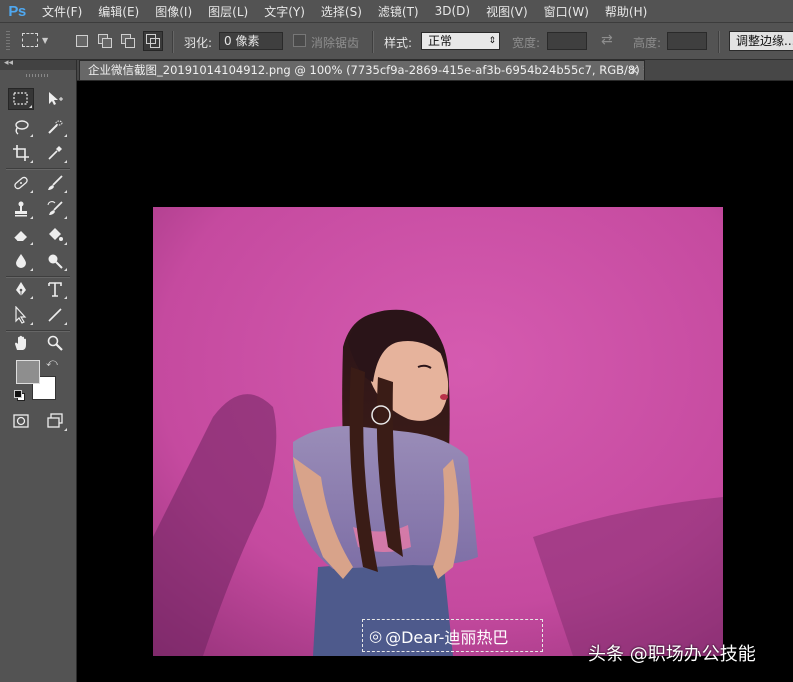 The height and width of the screenshot is (682, 793). I want to click on height-input, so click(687, 41).